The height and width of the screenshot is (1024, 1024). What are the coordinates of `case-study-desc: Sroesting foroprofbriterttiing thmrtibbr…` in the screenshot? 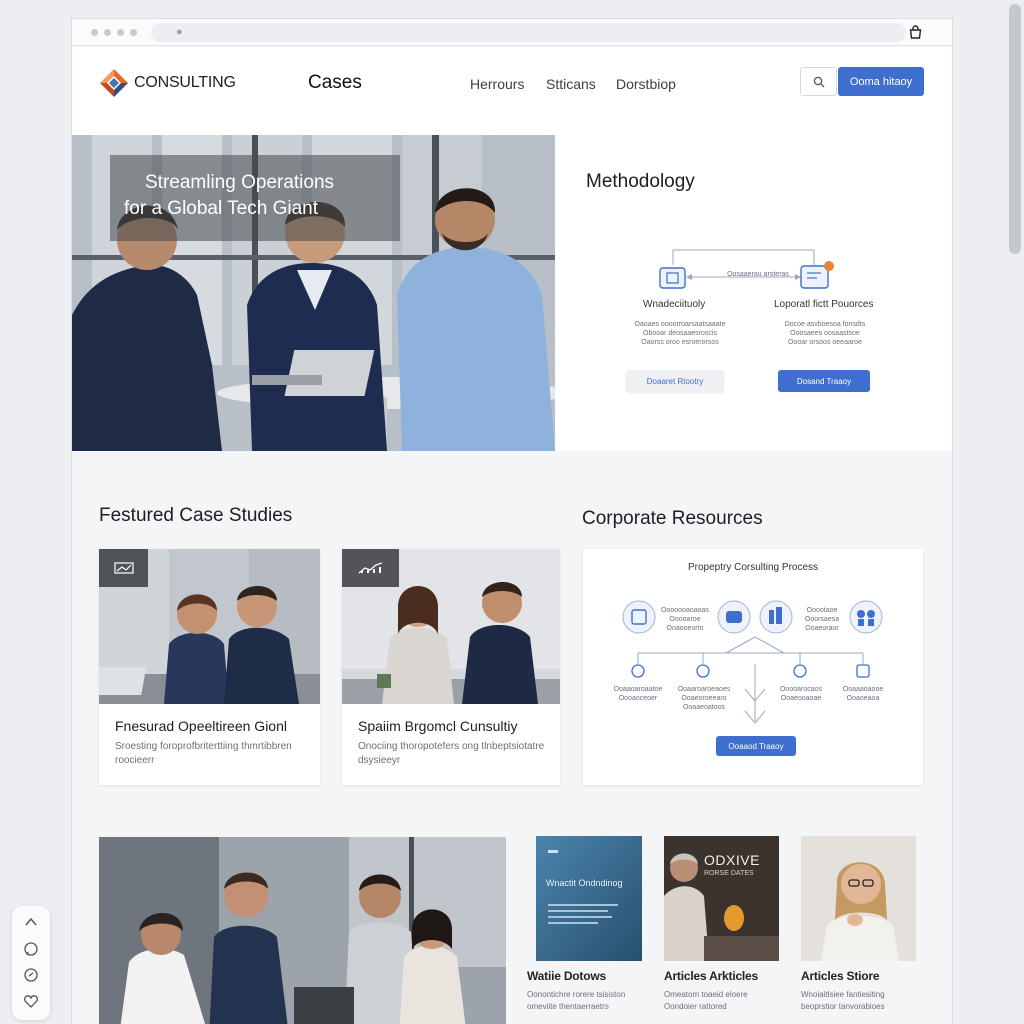 It's located at (203, 753).